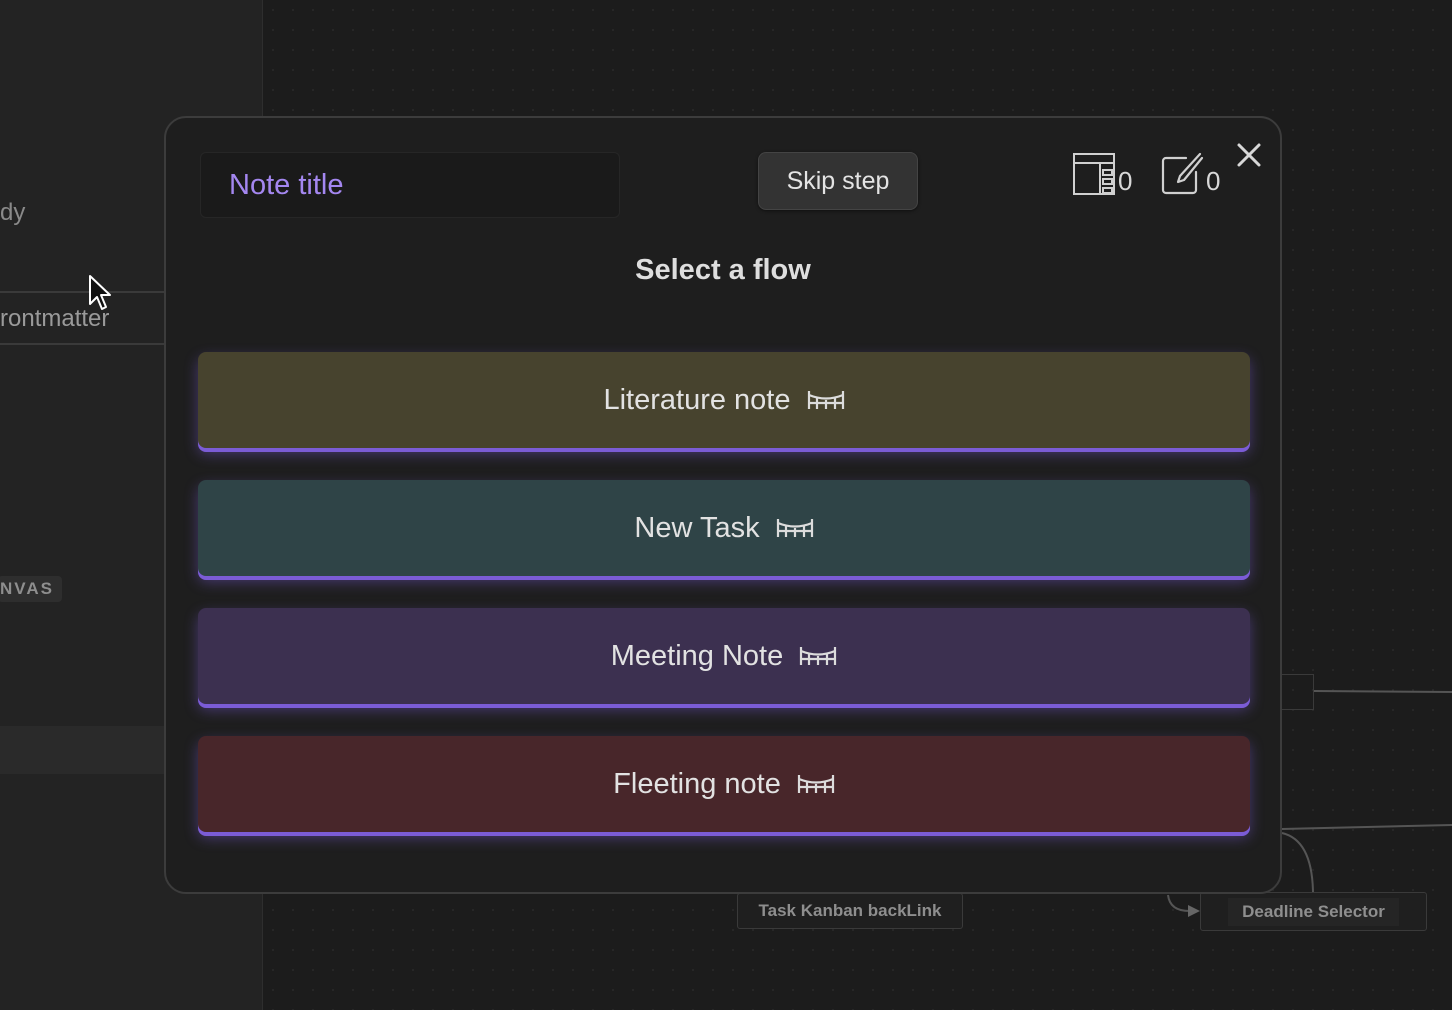 The width and height of the screenshot is (1452, 1010). I want to click on close-icon, so click(1249, 155).